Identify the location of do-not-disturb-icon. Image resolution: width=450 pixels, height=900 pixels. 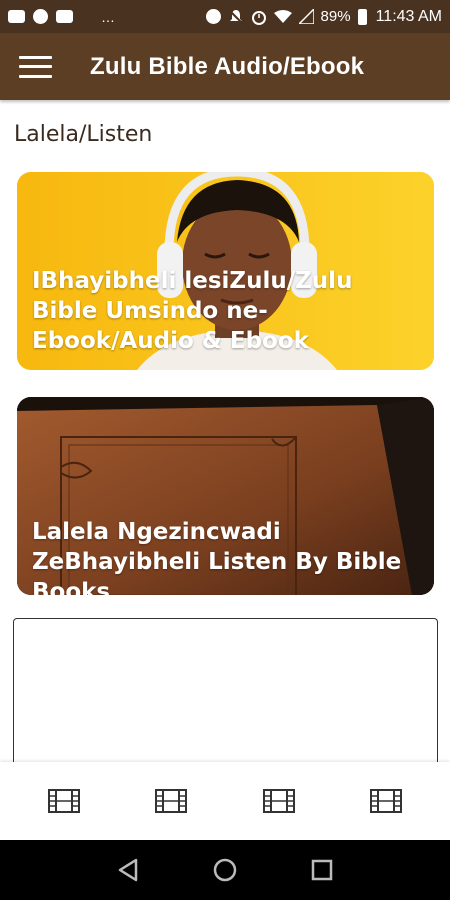
(213, 16).